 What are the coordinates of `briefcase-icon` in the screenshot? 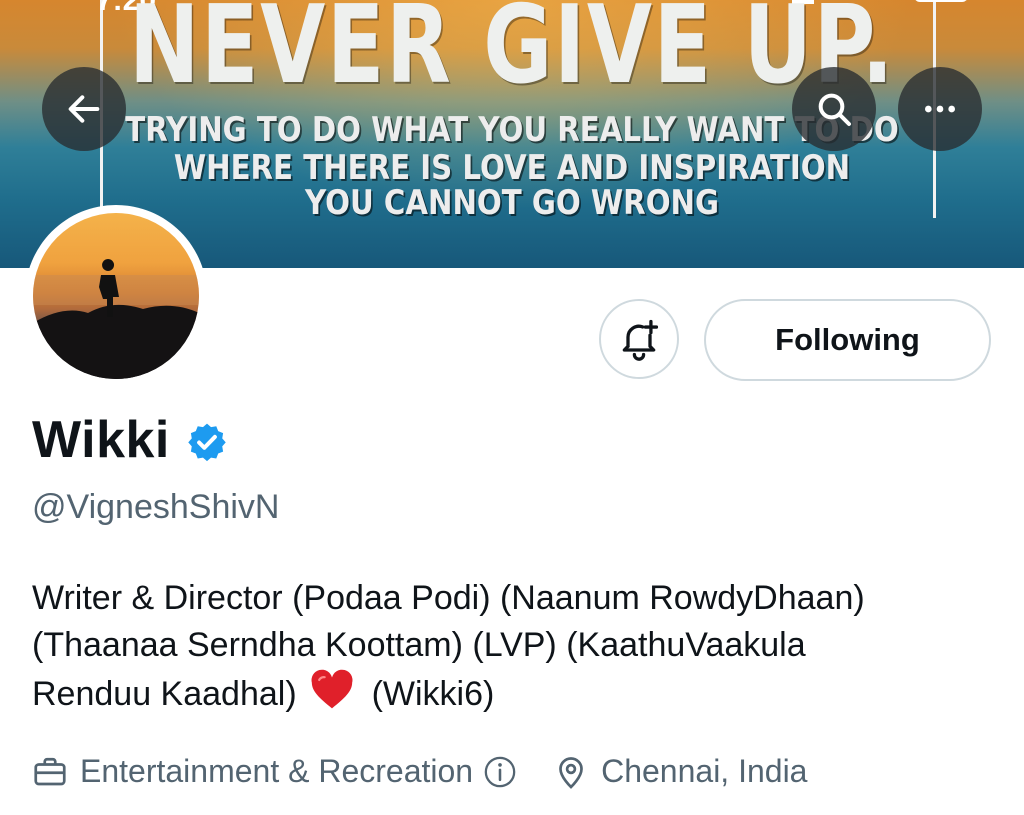 It's located at (50, 772).